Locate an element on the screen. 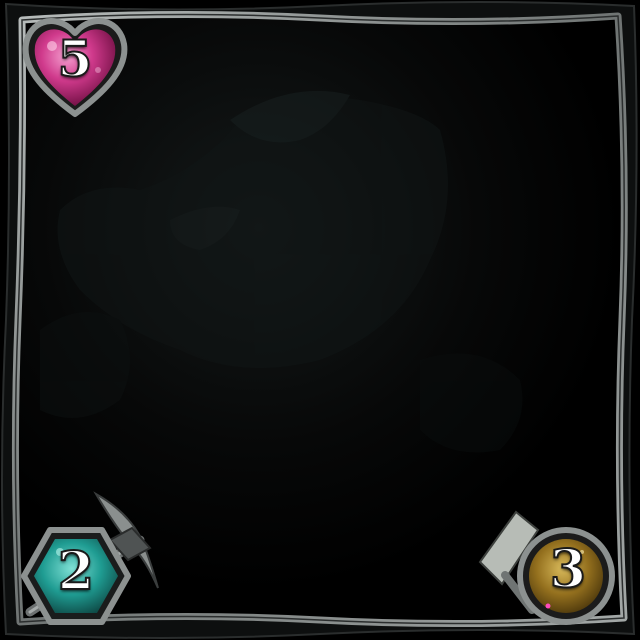 The width and height of the screenshot is (640, 640). health-value: 5 is located at coordinates (75, 58).